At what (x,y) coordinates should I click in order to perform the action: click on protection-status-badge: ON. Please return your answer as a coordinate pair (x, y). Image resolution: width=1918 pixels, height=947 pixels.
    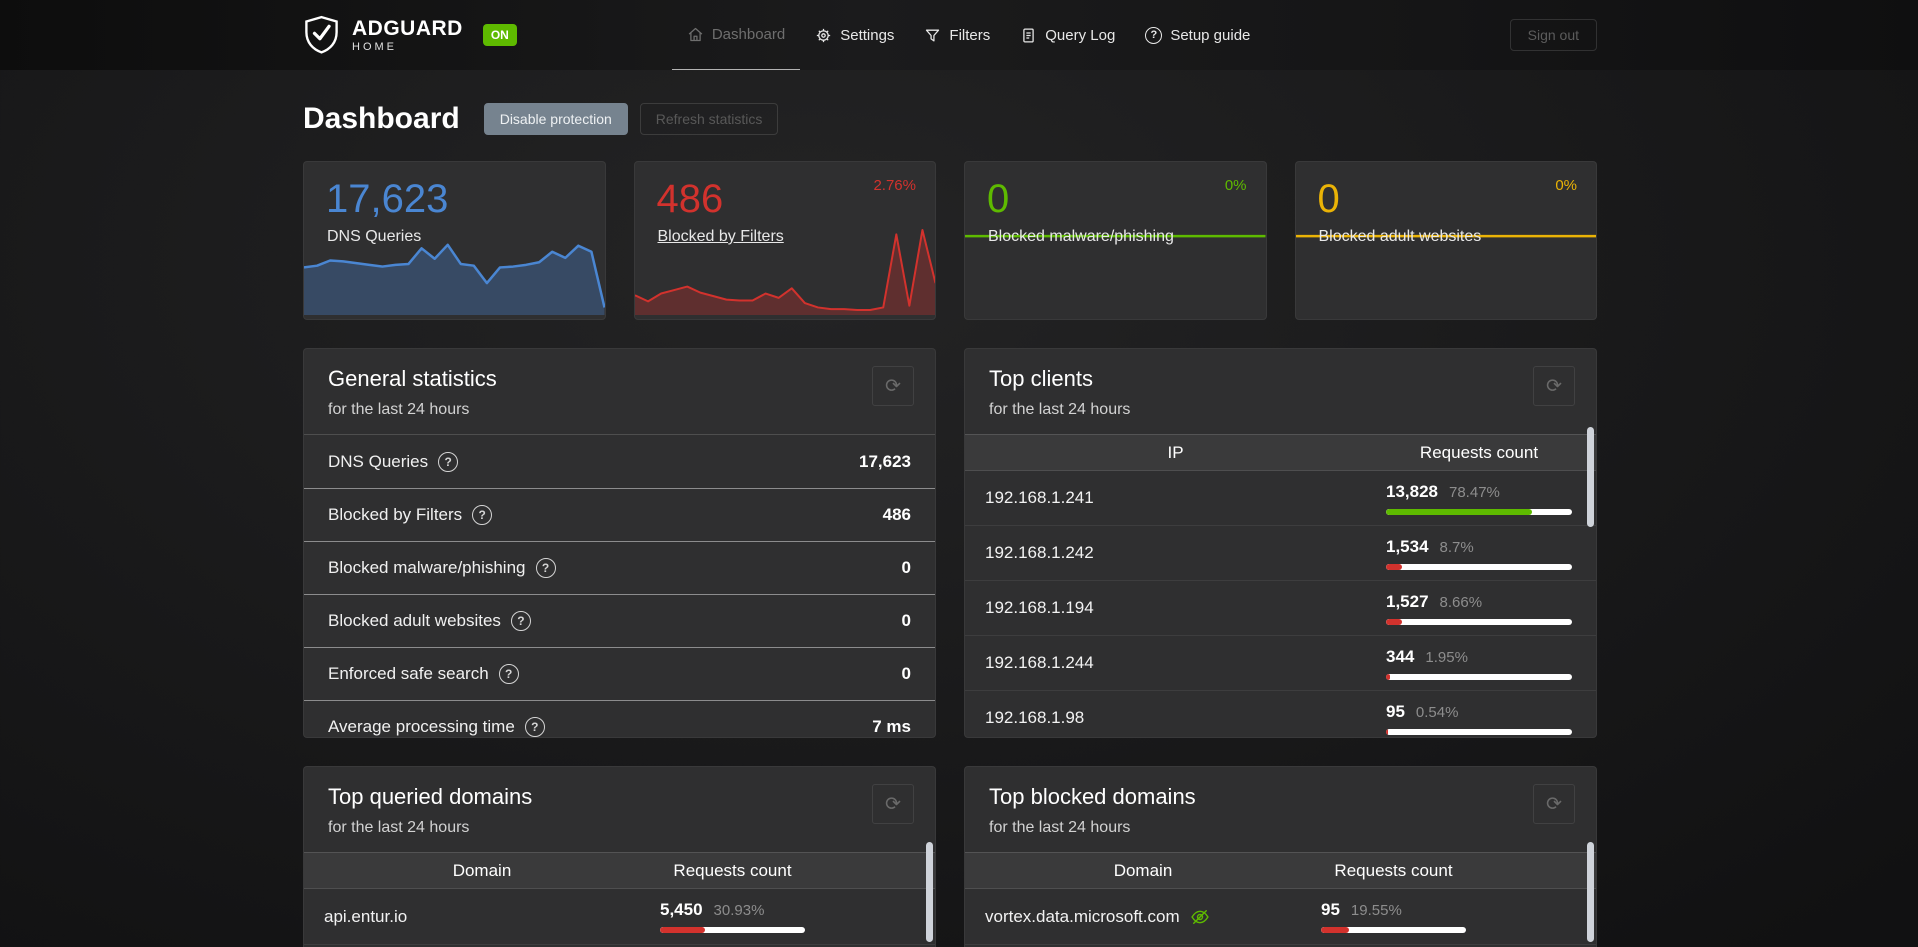
    Looking at the image, I should click on (499, 35).